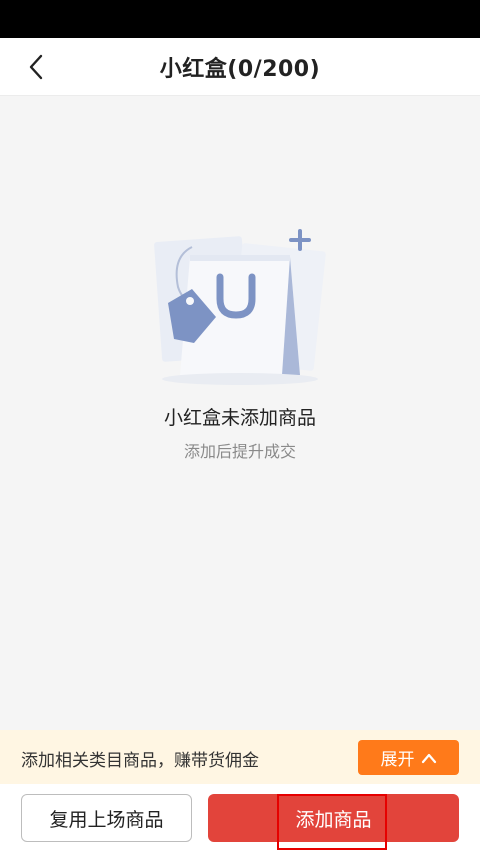 The image size is (480, 853). I want to click on header: 小红盒(0/200), so click(240, 67).